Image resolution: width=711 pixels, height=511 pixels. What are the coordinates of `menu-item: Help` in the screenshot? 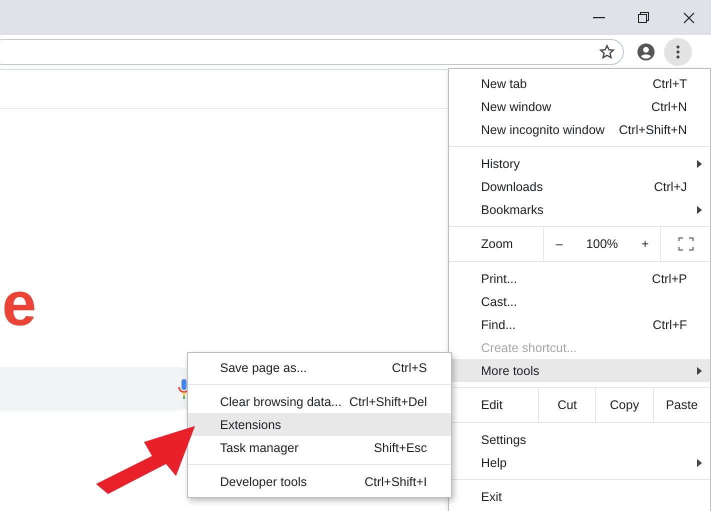 It's located at (579, 462).